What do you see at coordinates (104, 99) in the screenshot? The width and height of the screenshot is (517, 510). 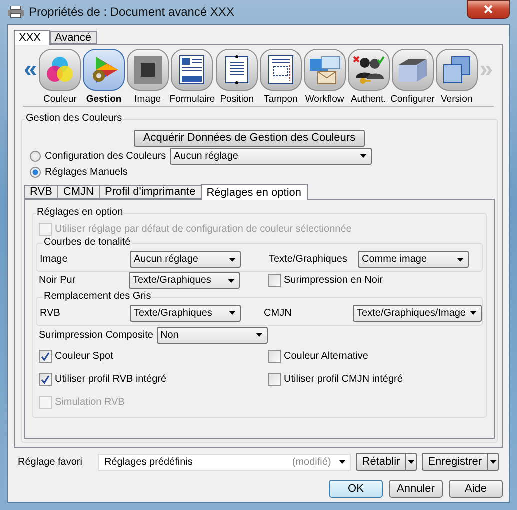 I see `category-label: Gestion` at bounding box center [104, 99].